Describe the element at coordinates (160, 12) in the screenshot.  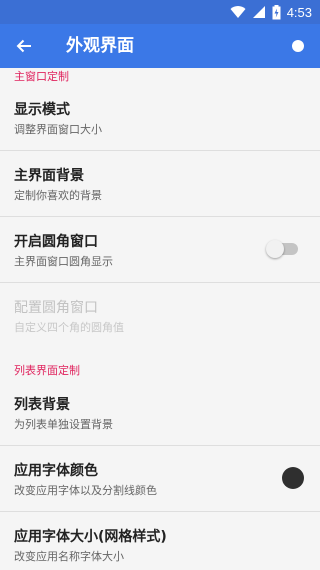
I see `status-bar: 4:53` at that location.